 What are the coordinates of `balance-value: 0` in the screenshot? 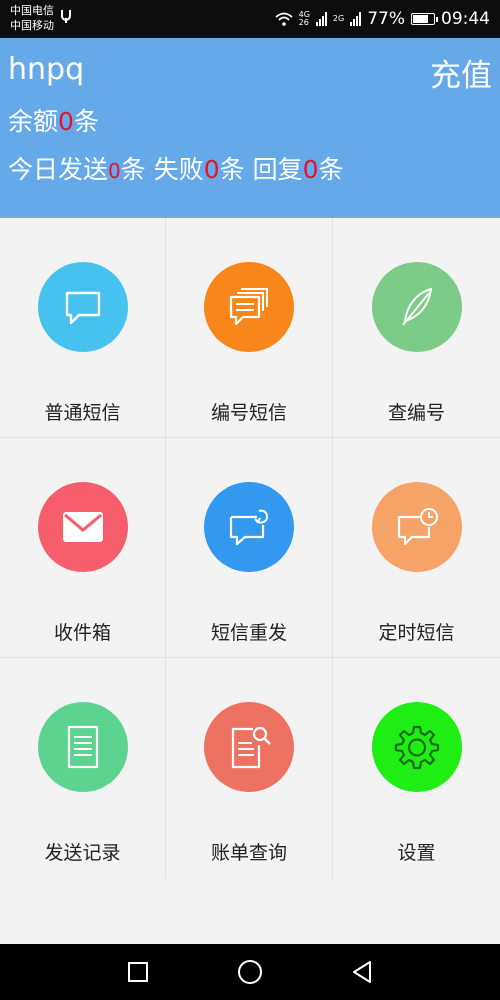 It's located at (66, 121).